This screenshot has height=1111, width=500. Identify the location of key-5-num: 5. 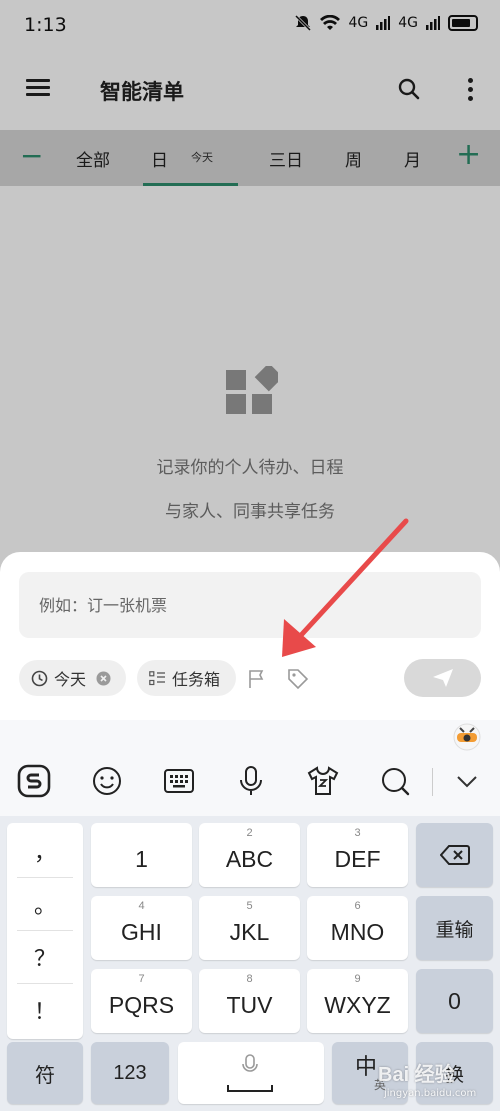
(249, 906).